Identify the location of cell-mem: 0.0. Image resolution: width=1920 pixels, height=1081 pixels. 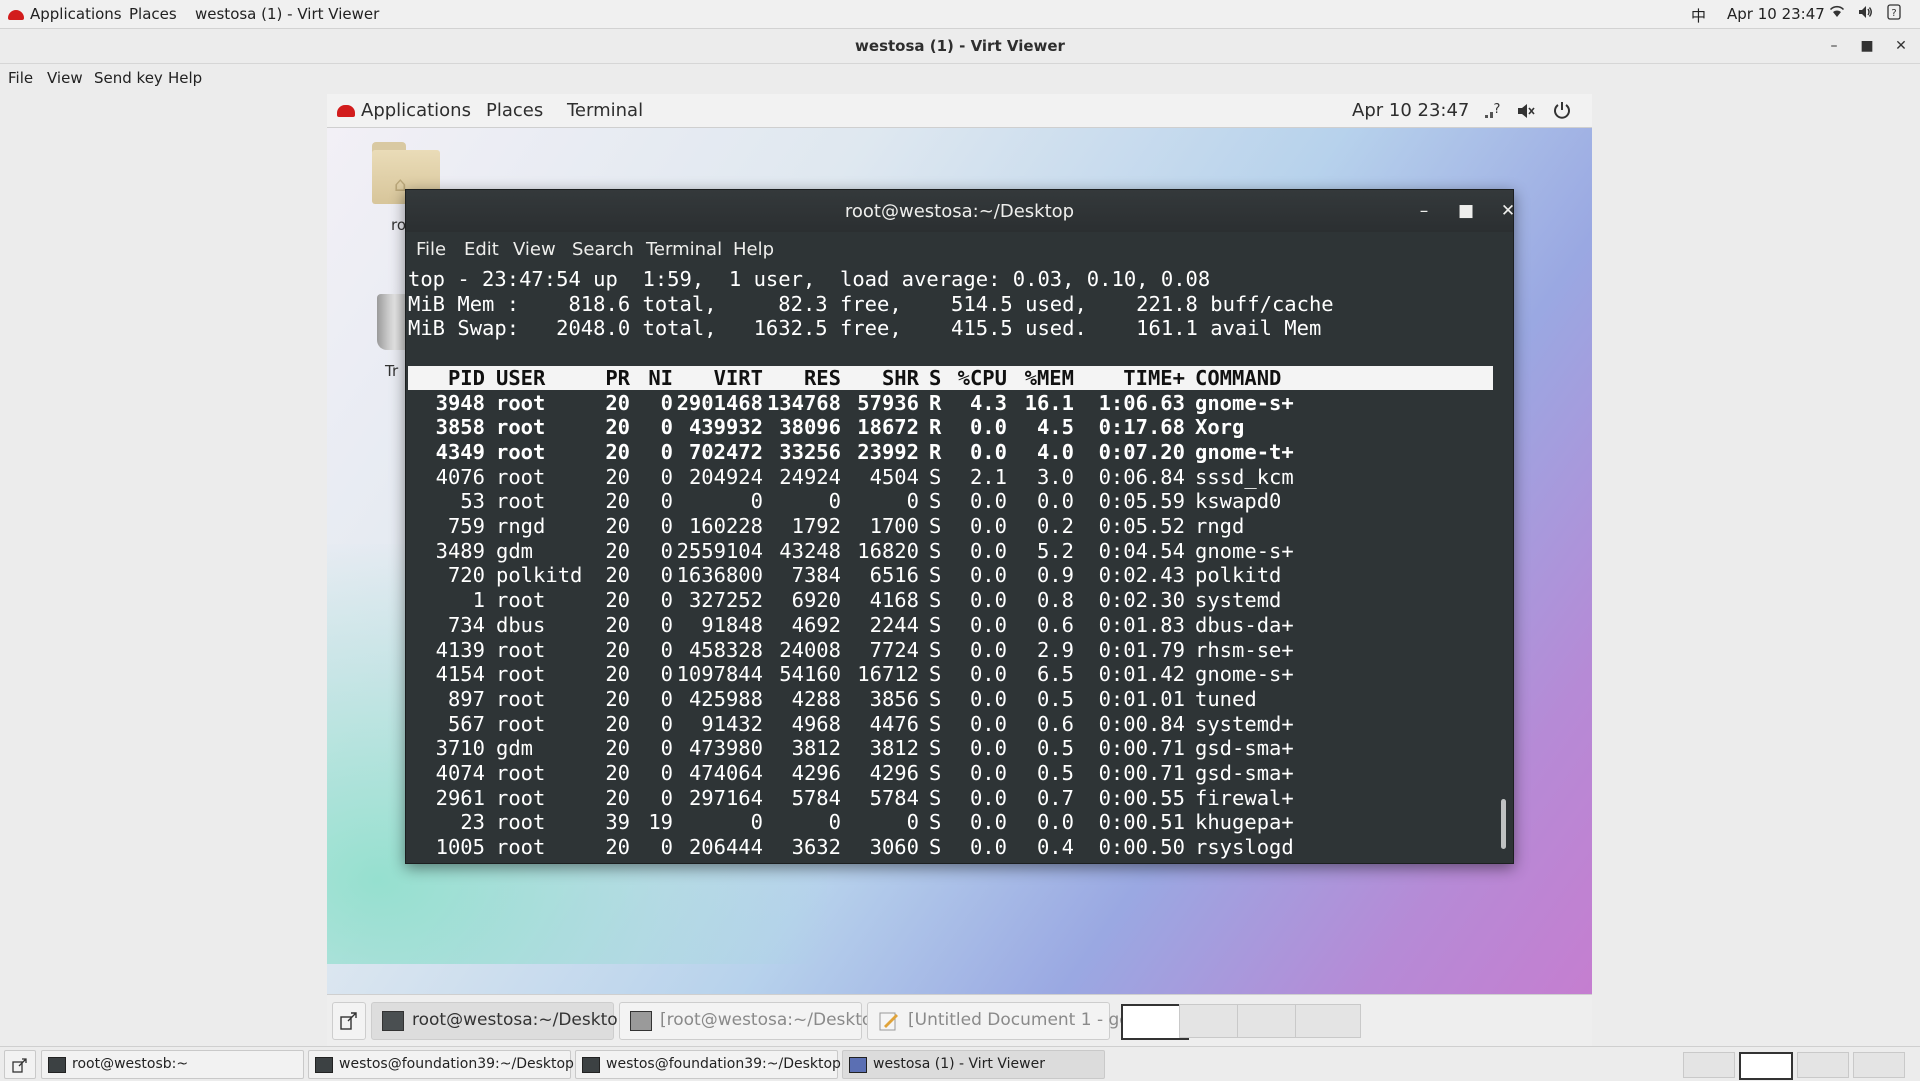
(1055, 822).